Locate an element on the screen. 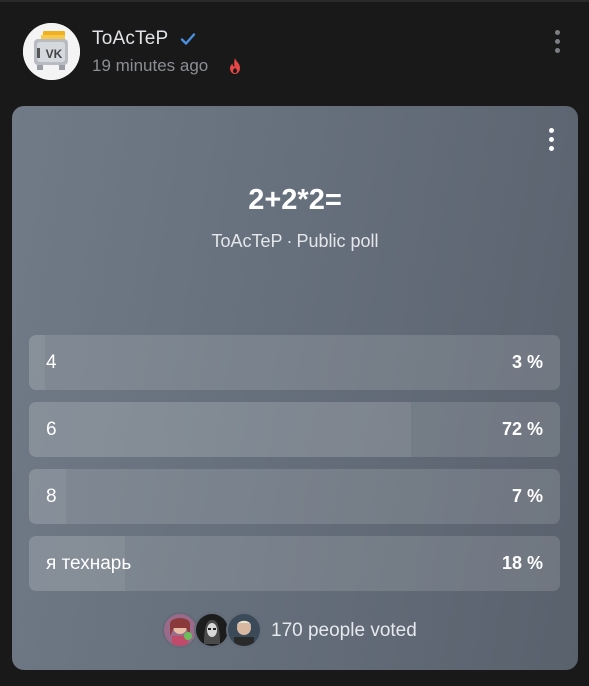 The width and height of the screenshot is (589, 686). toaster-logo-icon: VK is located at coordinates (51, 51).